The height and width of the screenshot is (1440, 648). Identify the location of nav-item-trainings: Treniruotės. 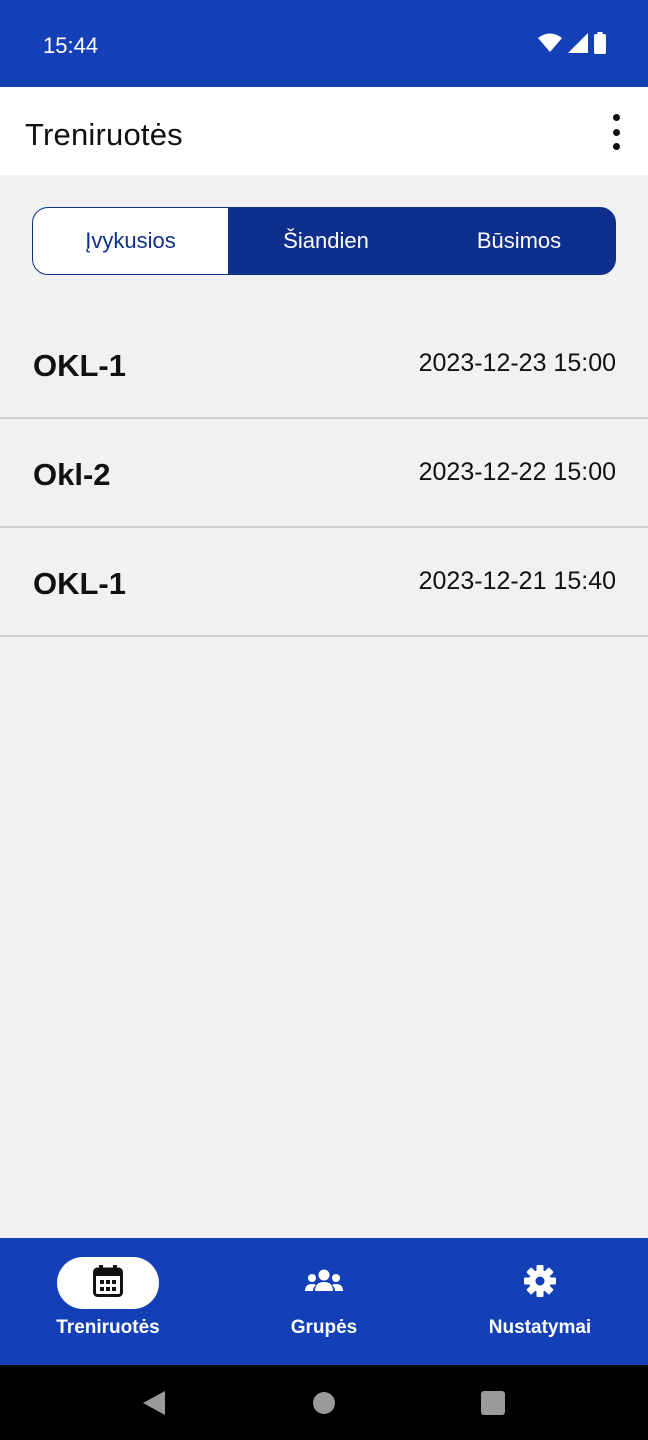
(108, 1301).